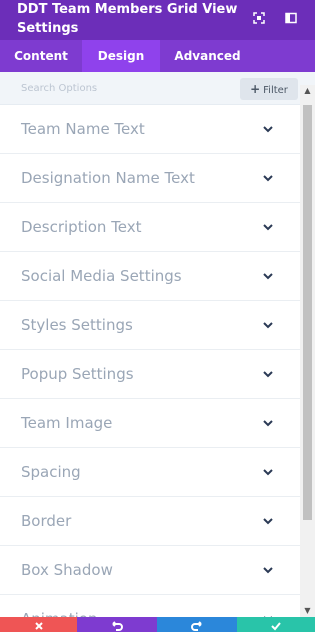  Describe the element at coordinates (150, 227) in the screenshot. I see `section-description-text: Description Text` at that location.